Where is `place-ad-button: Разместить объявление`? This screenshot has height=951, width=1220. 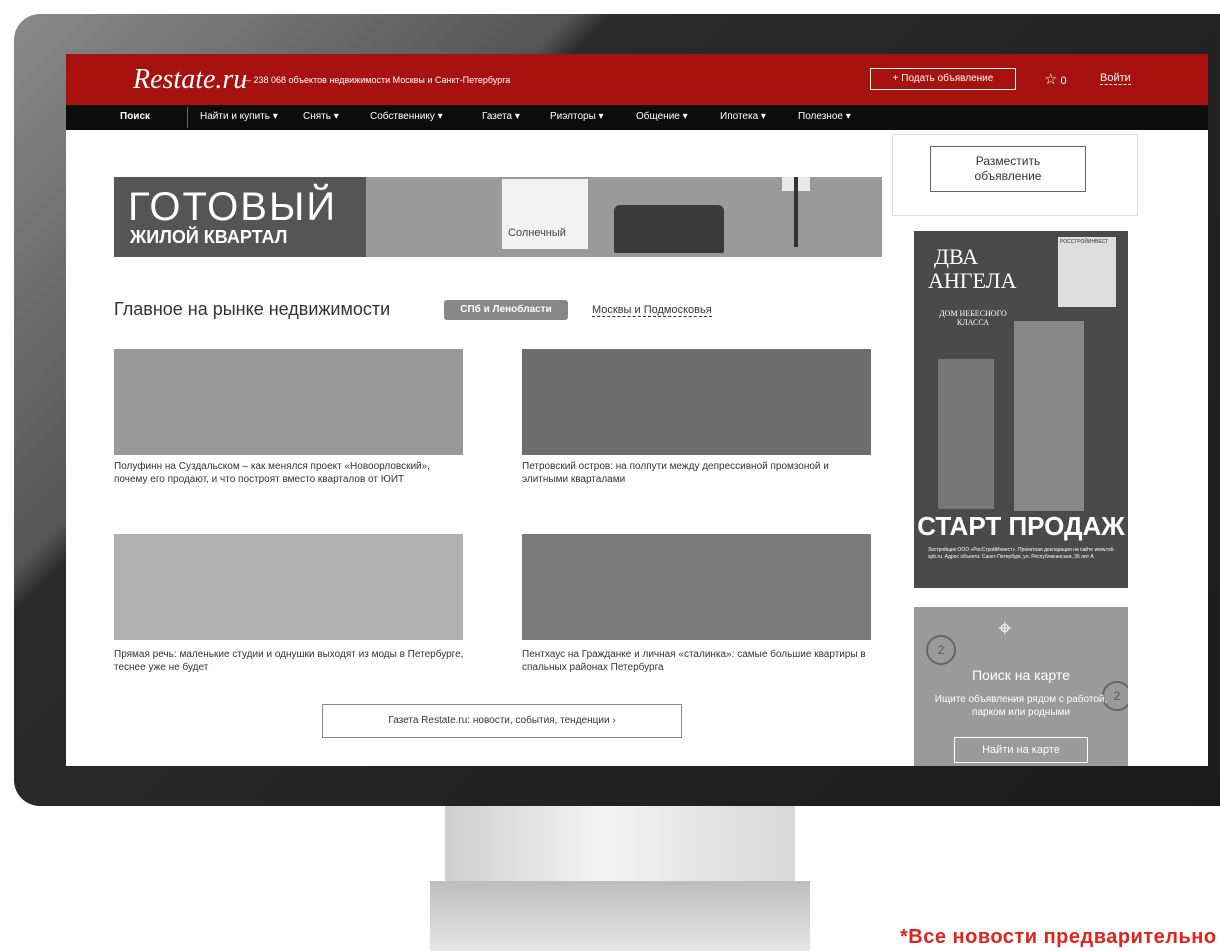
place-ad-button: Разместить объявление is located at coordinates (1008, 169).